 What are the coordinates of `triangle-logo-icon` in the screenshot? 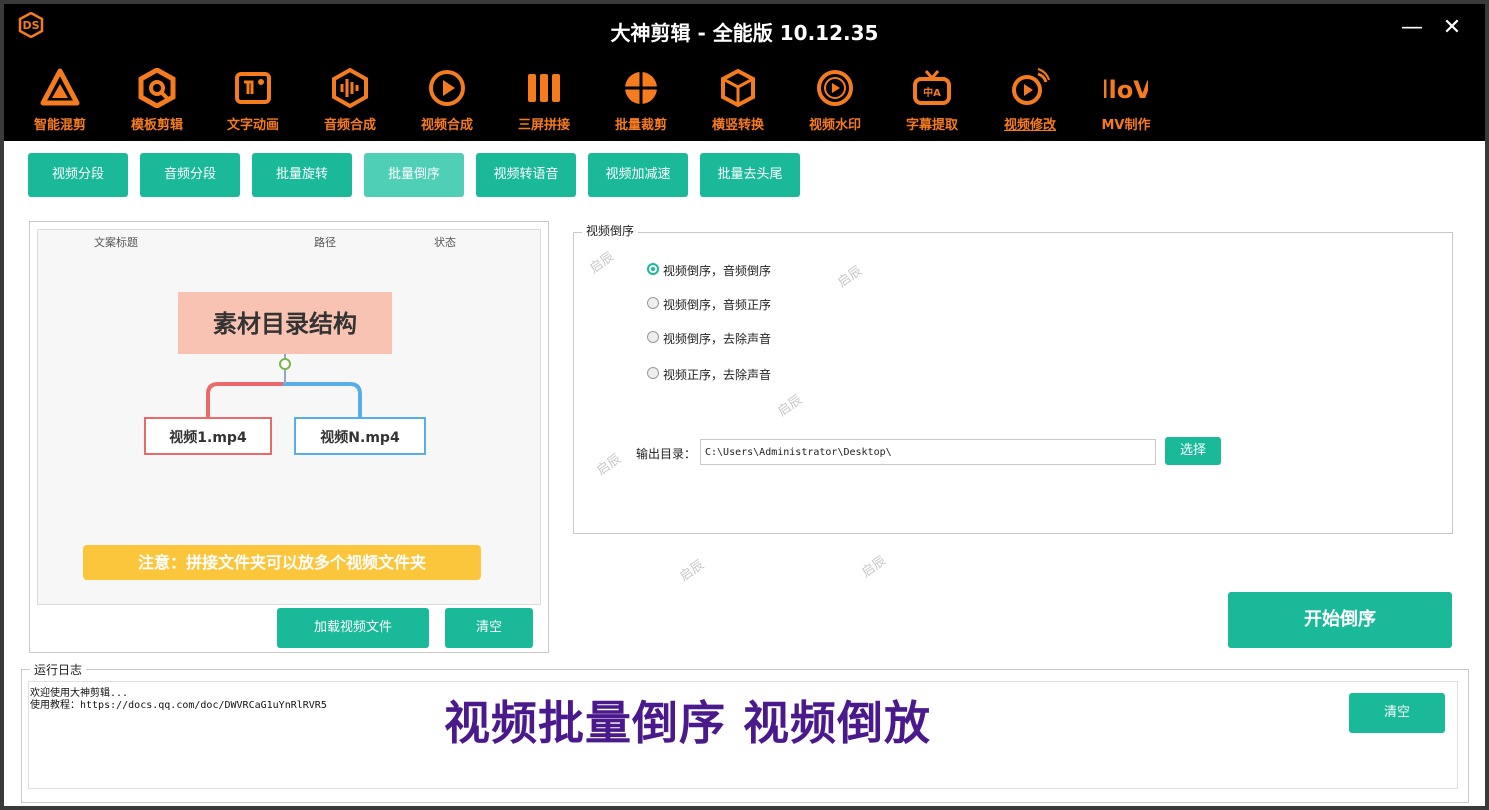 It's located at (60, 87).